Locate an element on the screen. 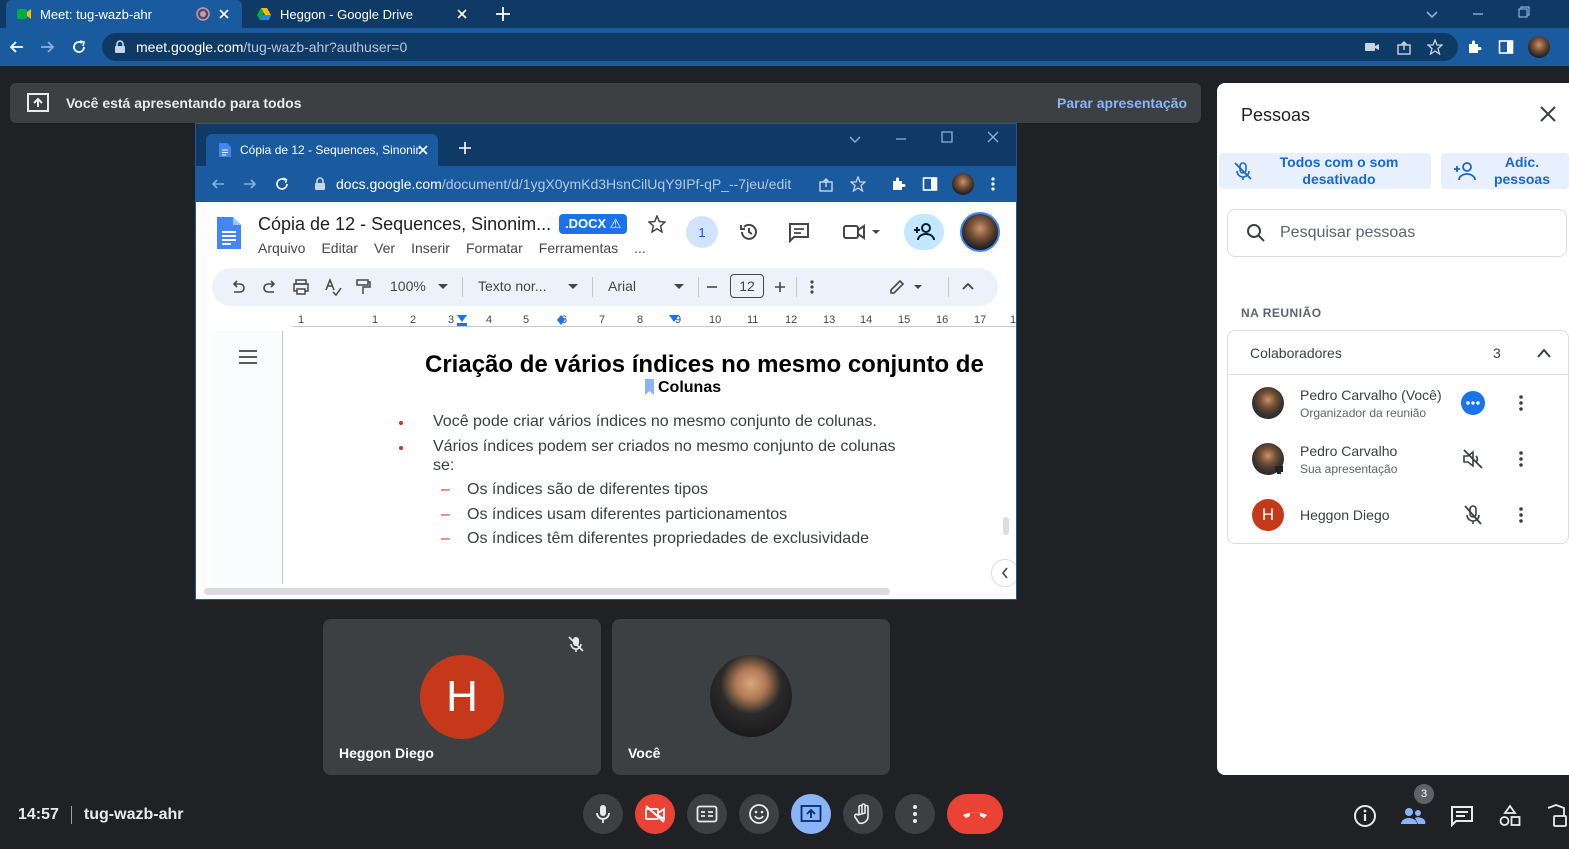 This screenshot has height=849, width=1569. undo-icon is located at coordinates (238, 287).